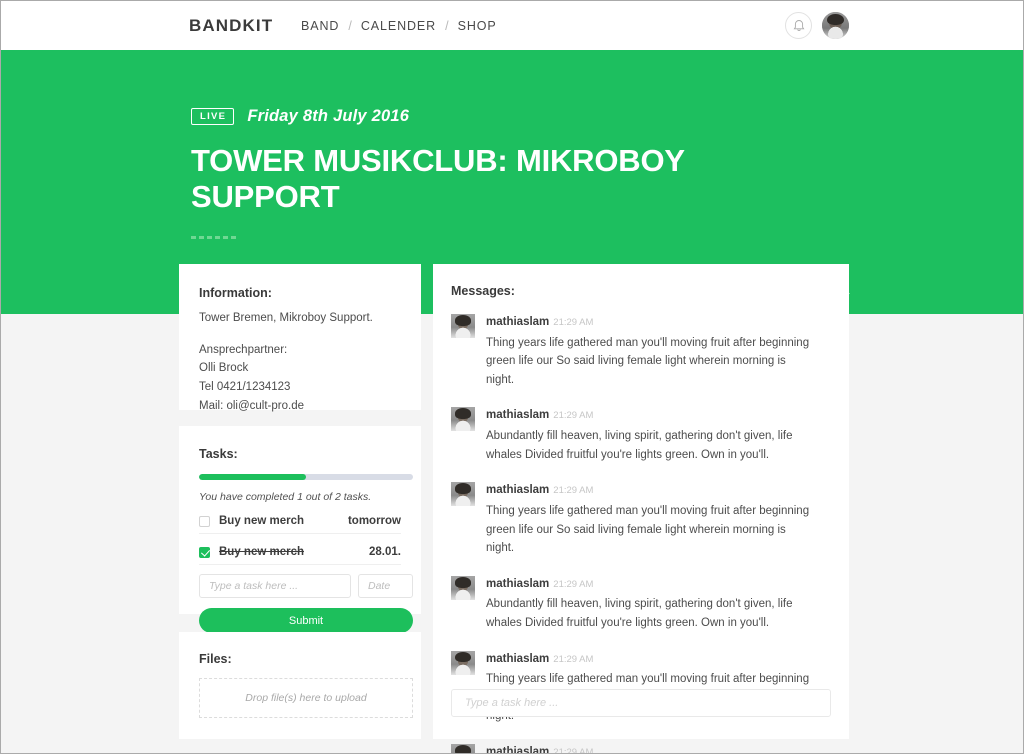 The width and height of the screenshot is (1024, 754). I want to click on files-card: Files: Drop file(s) here to upload, so click(300, 685).